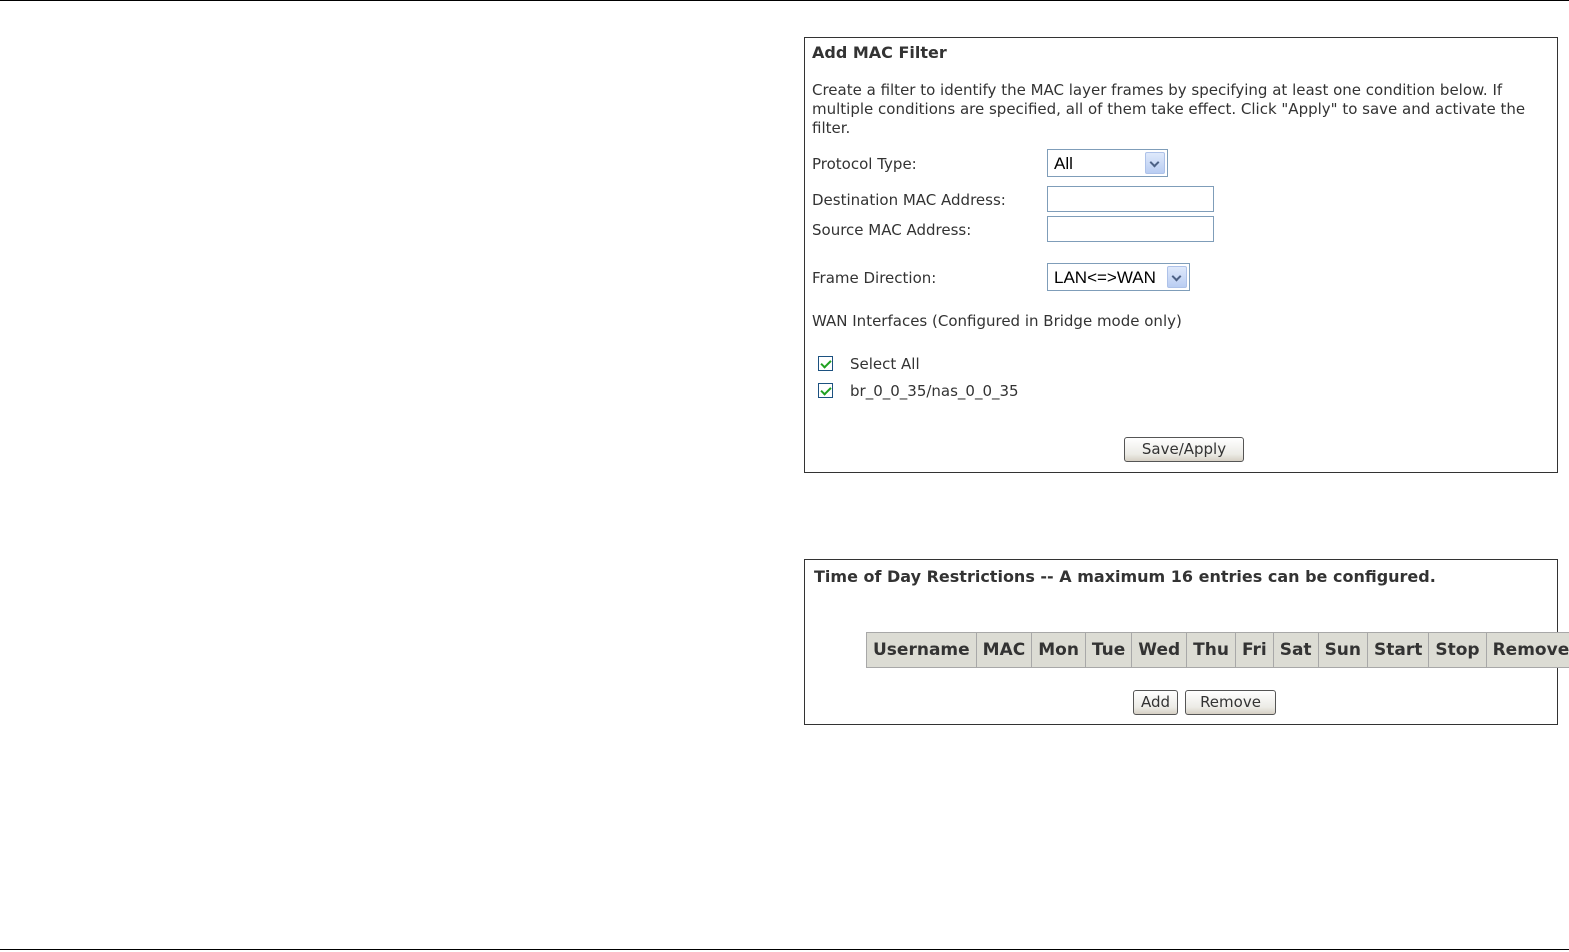 This screenshot has width=1569, height=952. I want to click on column-header: Sat, so click(1295, 650).